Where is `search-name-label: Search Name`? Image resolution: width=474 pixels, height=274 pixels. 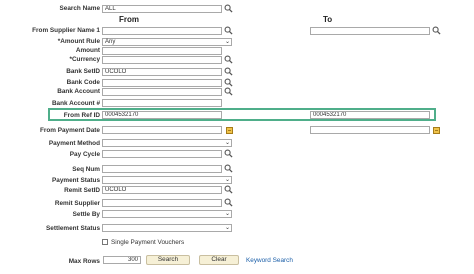
search-name-label: Search Name is located at coordinates (80, 8).